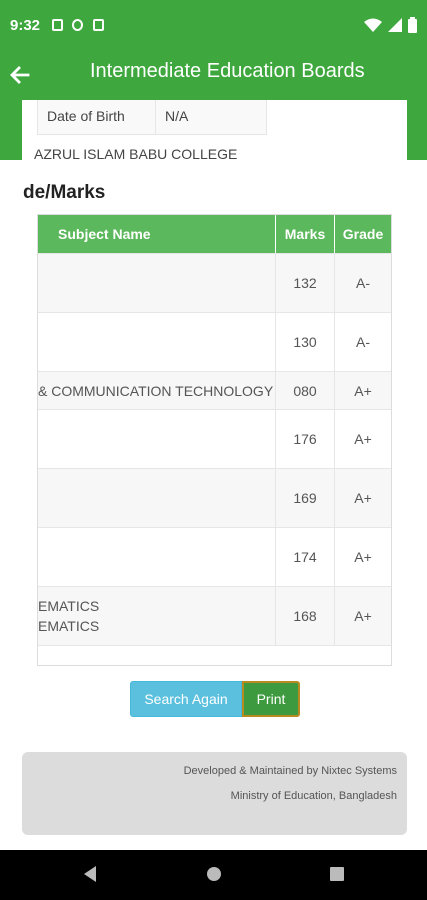 The height and width of the screenshot is (900, 427). I want to click on marks-cell: 080, so click(305, 390).